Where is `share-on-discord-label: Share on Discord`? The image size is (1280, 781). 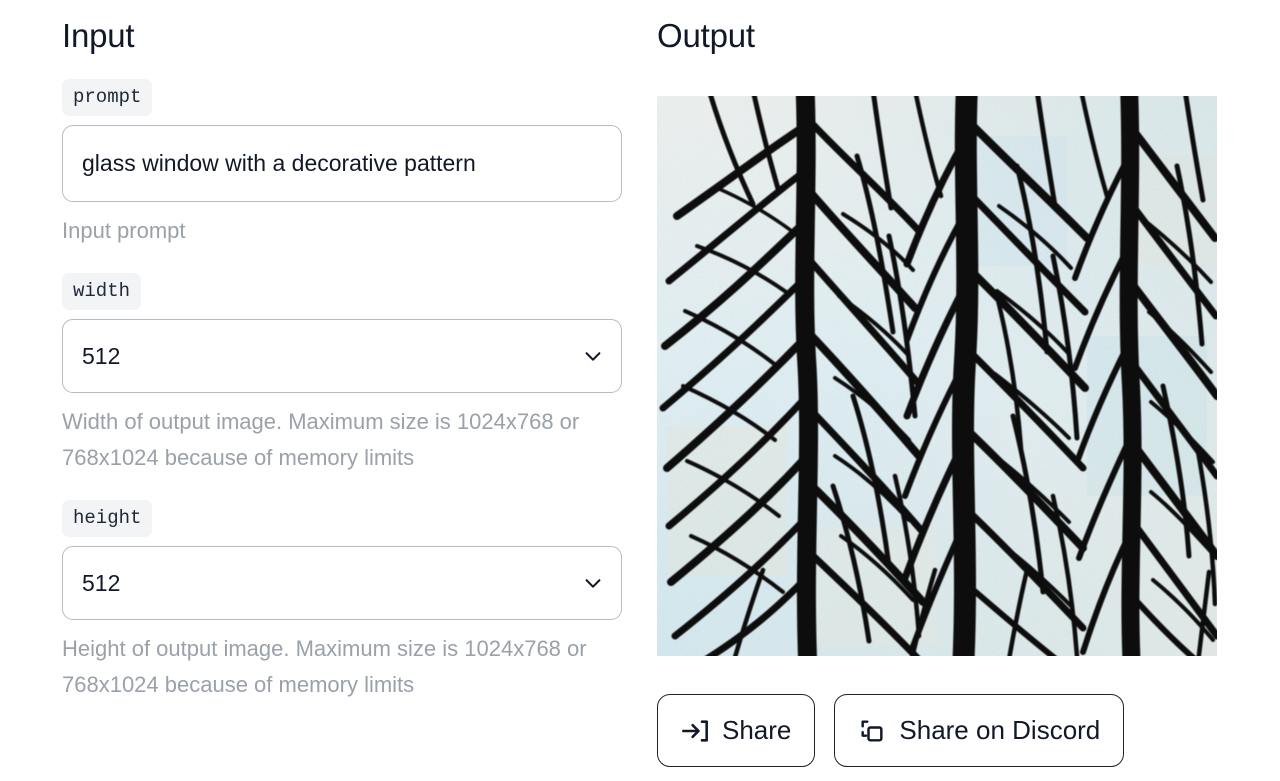 share-on-discord-label: Share on Discord is located at coordinates (1000, 730).